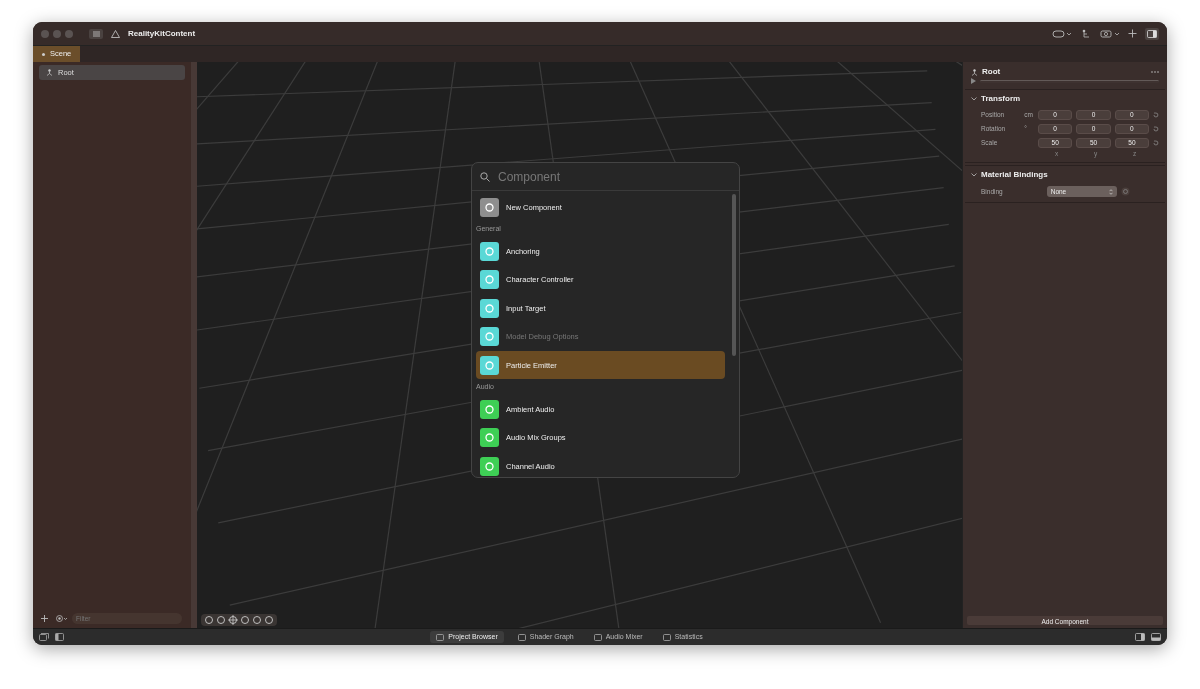 This screenshot has height=689, width=1200. I want to click on window-title: RealityKitContent, so click(162, 33).